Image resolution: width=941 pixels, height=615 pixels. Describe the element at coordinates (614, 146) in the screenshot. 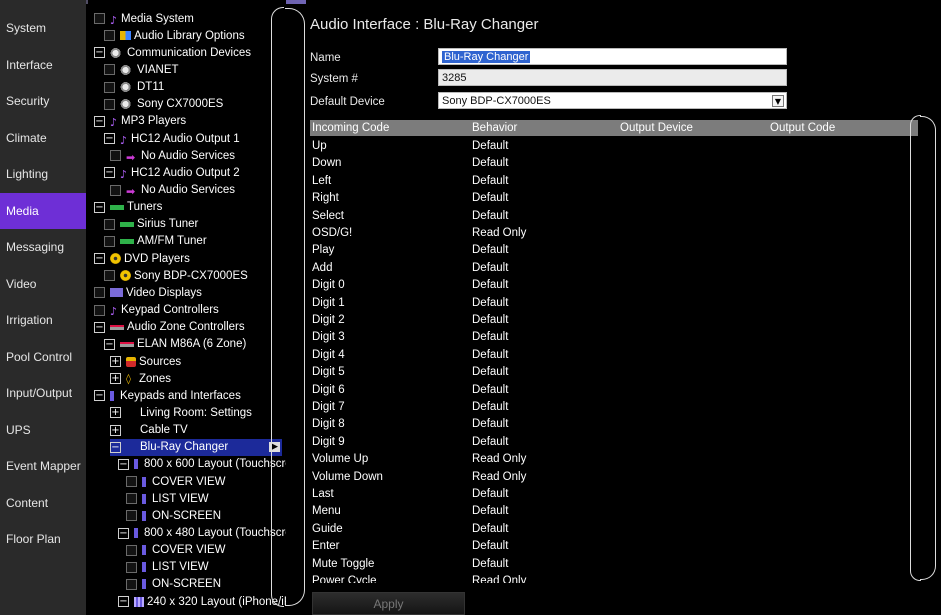

I see `table-row: Up Default` at that location.